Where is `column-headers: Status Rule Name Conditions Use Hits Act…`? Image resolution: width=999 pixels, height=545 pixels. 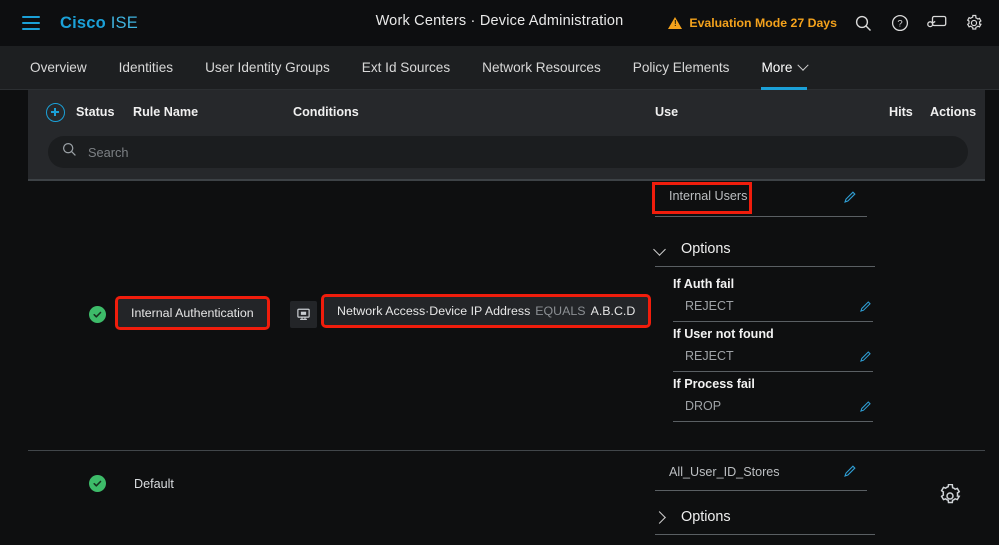
column-headers: Status Rule Name Conditions Use Hits Act… is located at coordinates (506, 112).